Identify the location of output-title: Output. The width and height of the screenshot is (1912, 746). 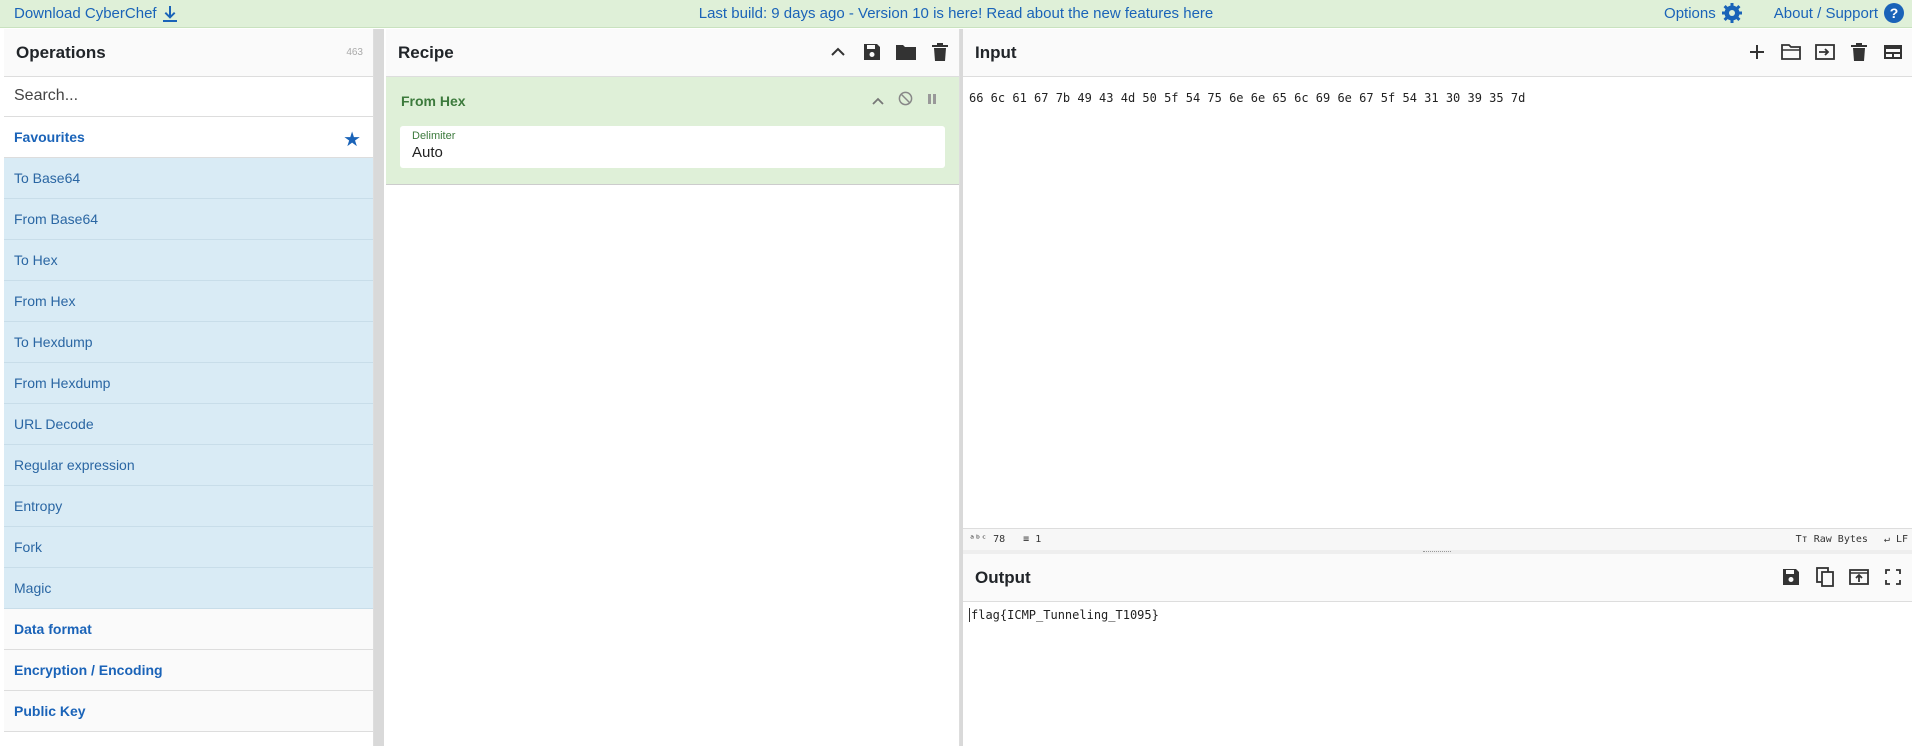
(1003, 577).